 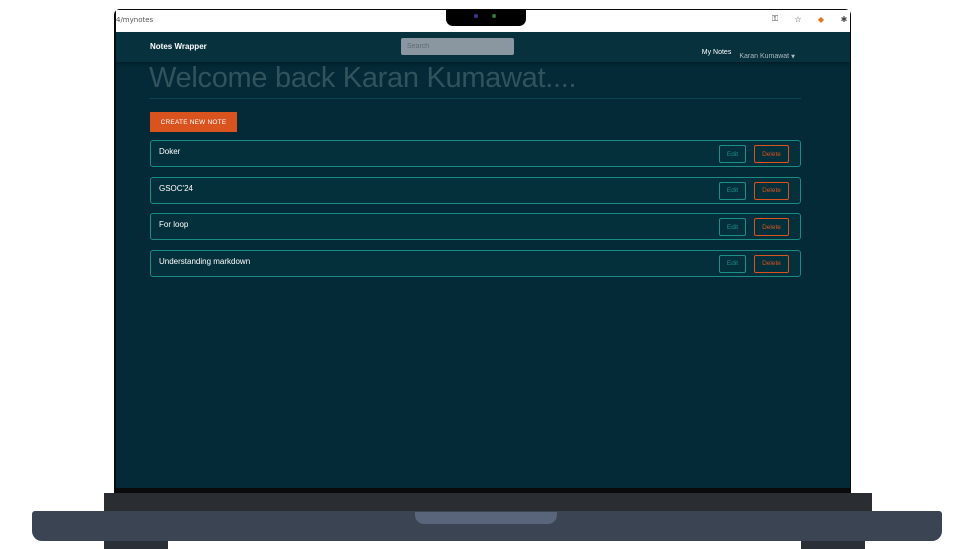 What do you see at coordinates (764, 56) in the screenshot?
I see `user-name: Karan Kumawat` at bounding box center [764, 56].